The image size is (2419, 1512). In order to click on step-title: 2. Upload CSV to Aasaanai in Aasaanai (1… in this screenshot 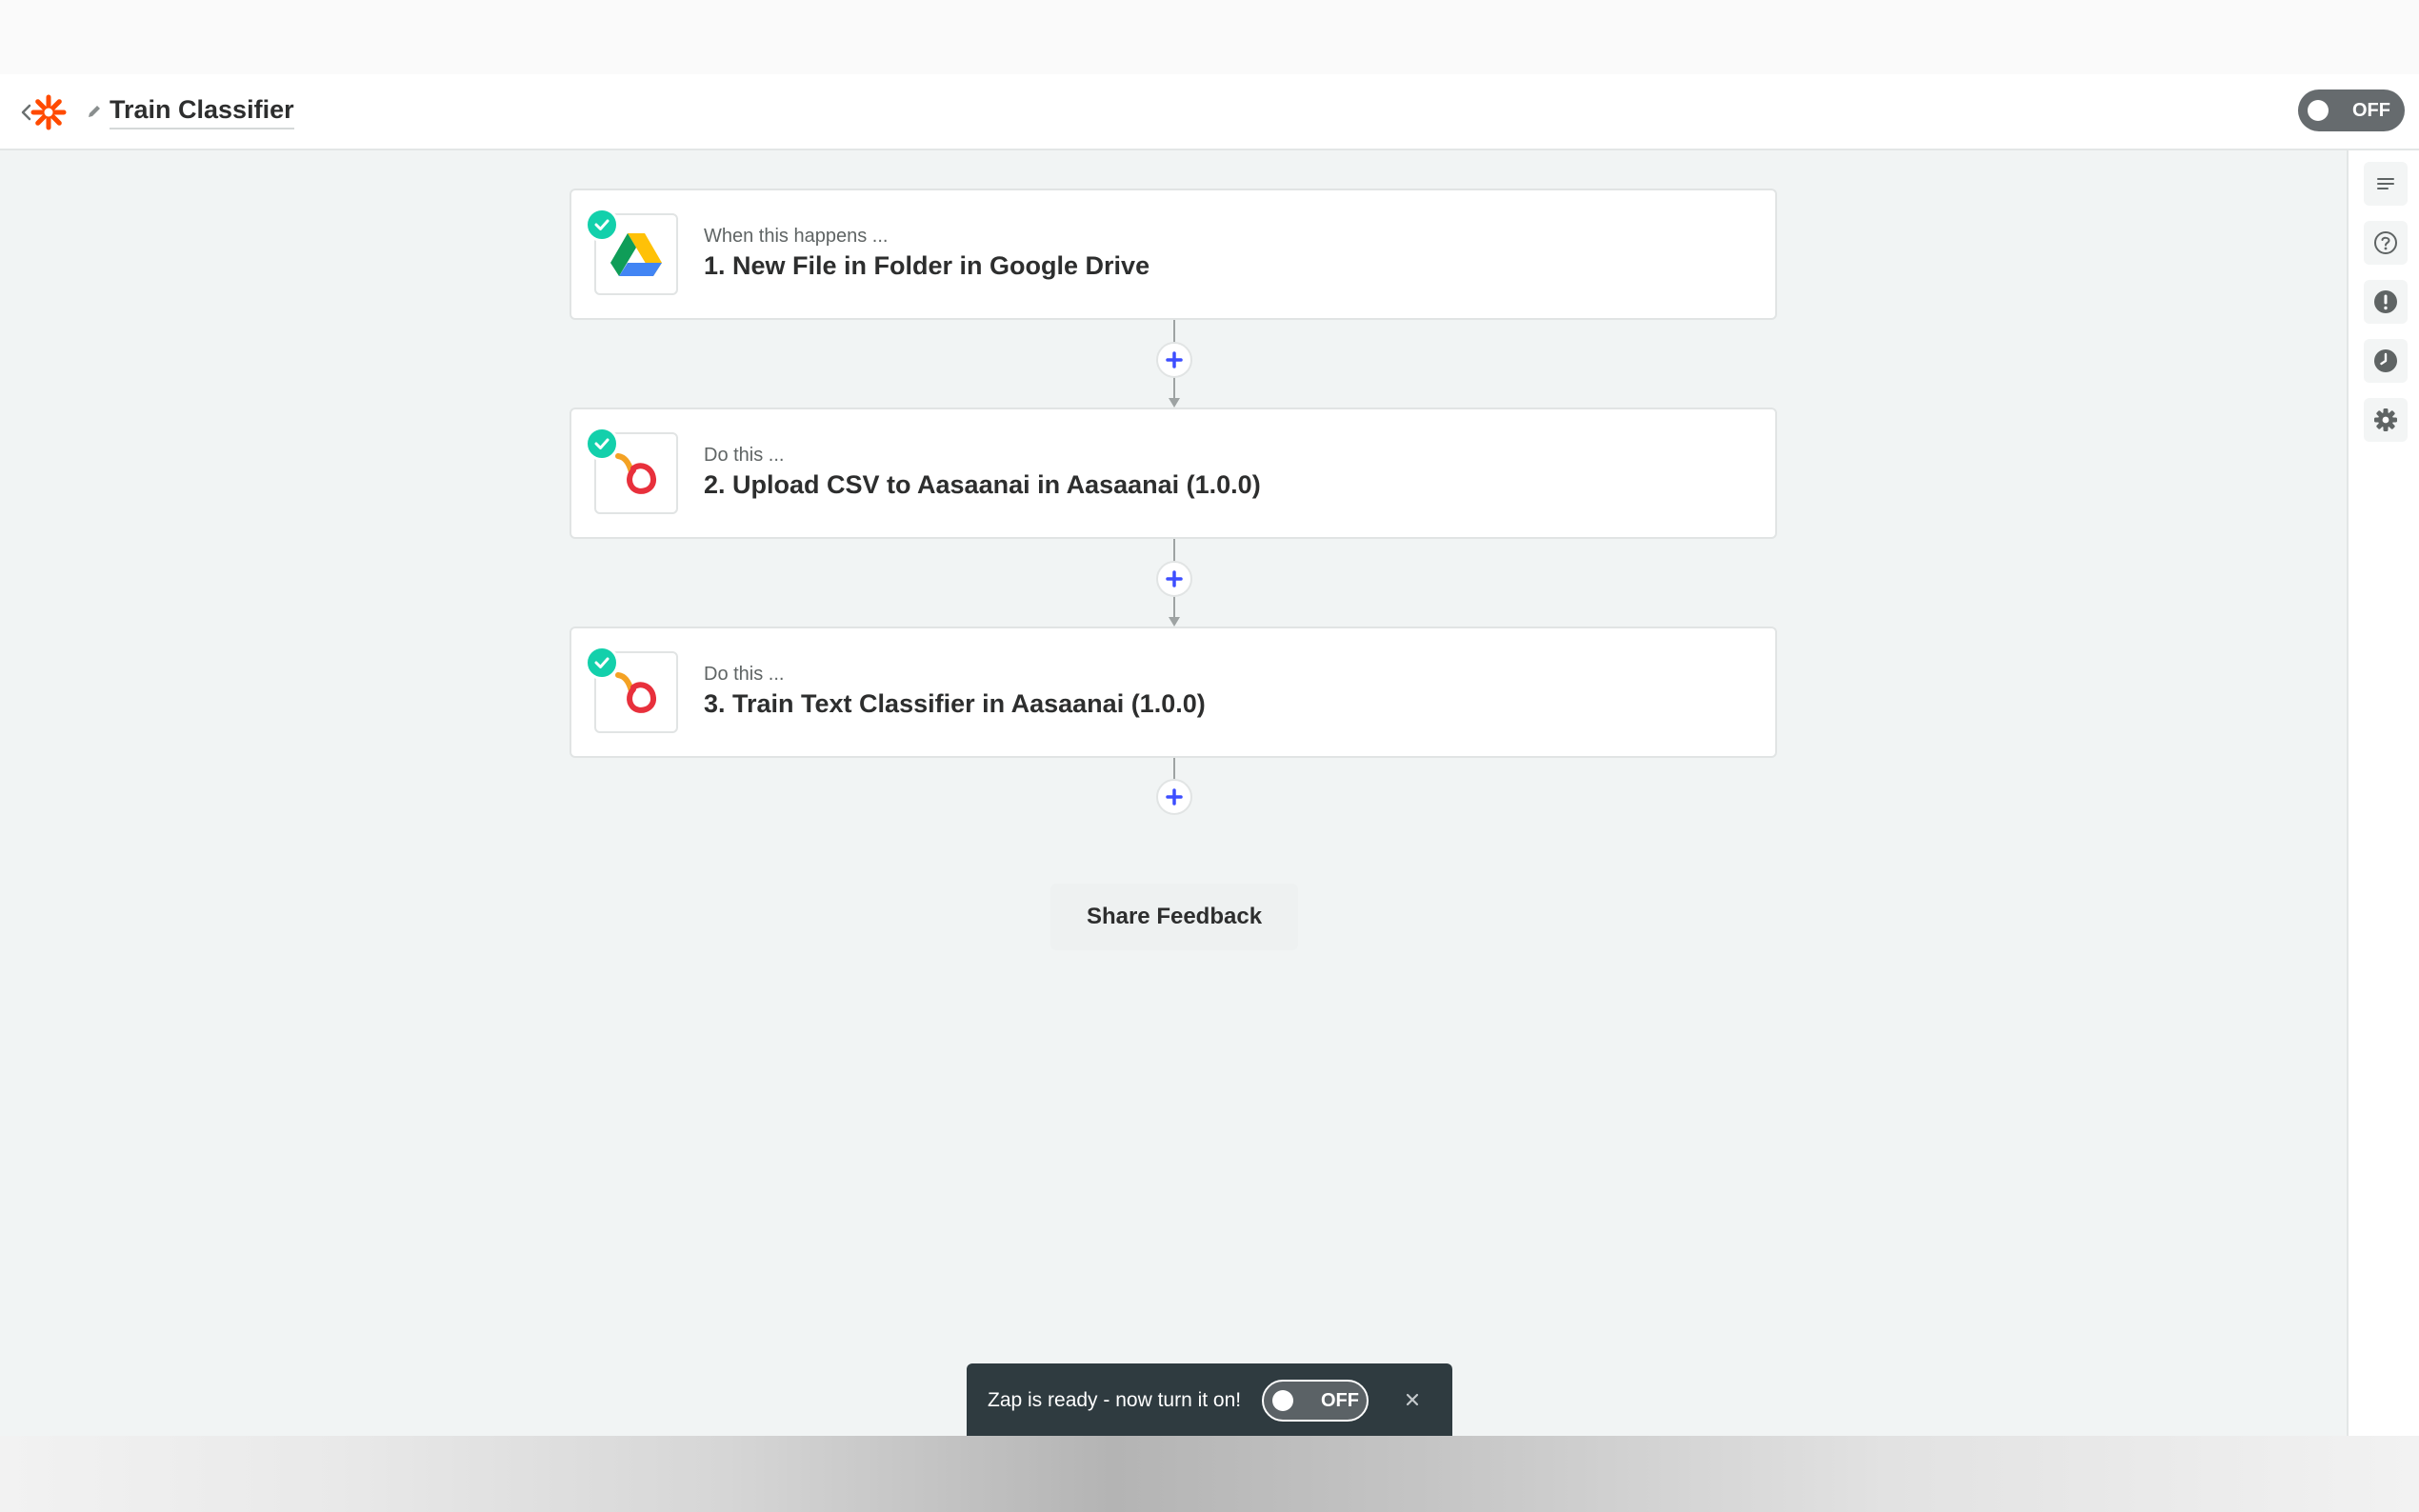, I will do `click(982, 484)`.